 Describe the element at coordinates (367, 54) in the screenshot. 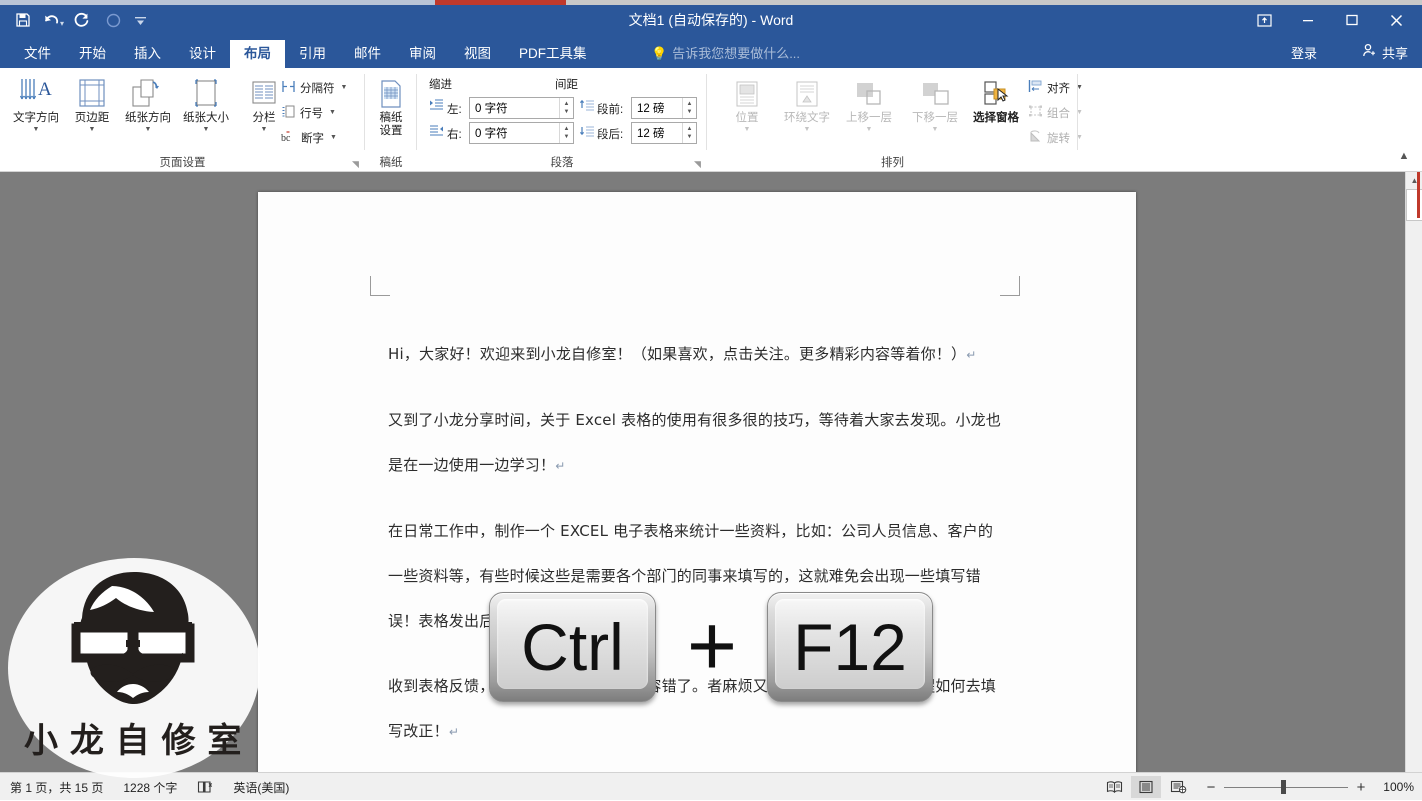

I see `tab-mailings: 邮件` at that location.